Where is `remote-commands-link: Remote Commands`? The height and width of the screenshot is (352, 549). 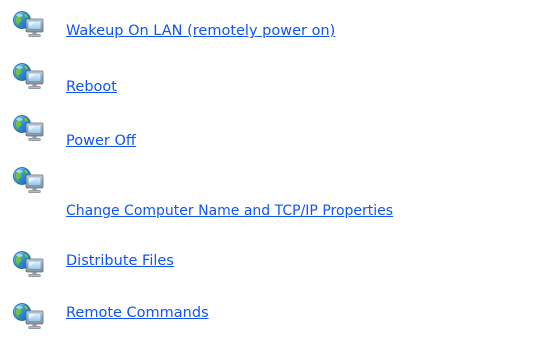
remote-commands-link: Remote Commands is located at coordinates (137, 313).